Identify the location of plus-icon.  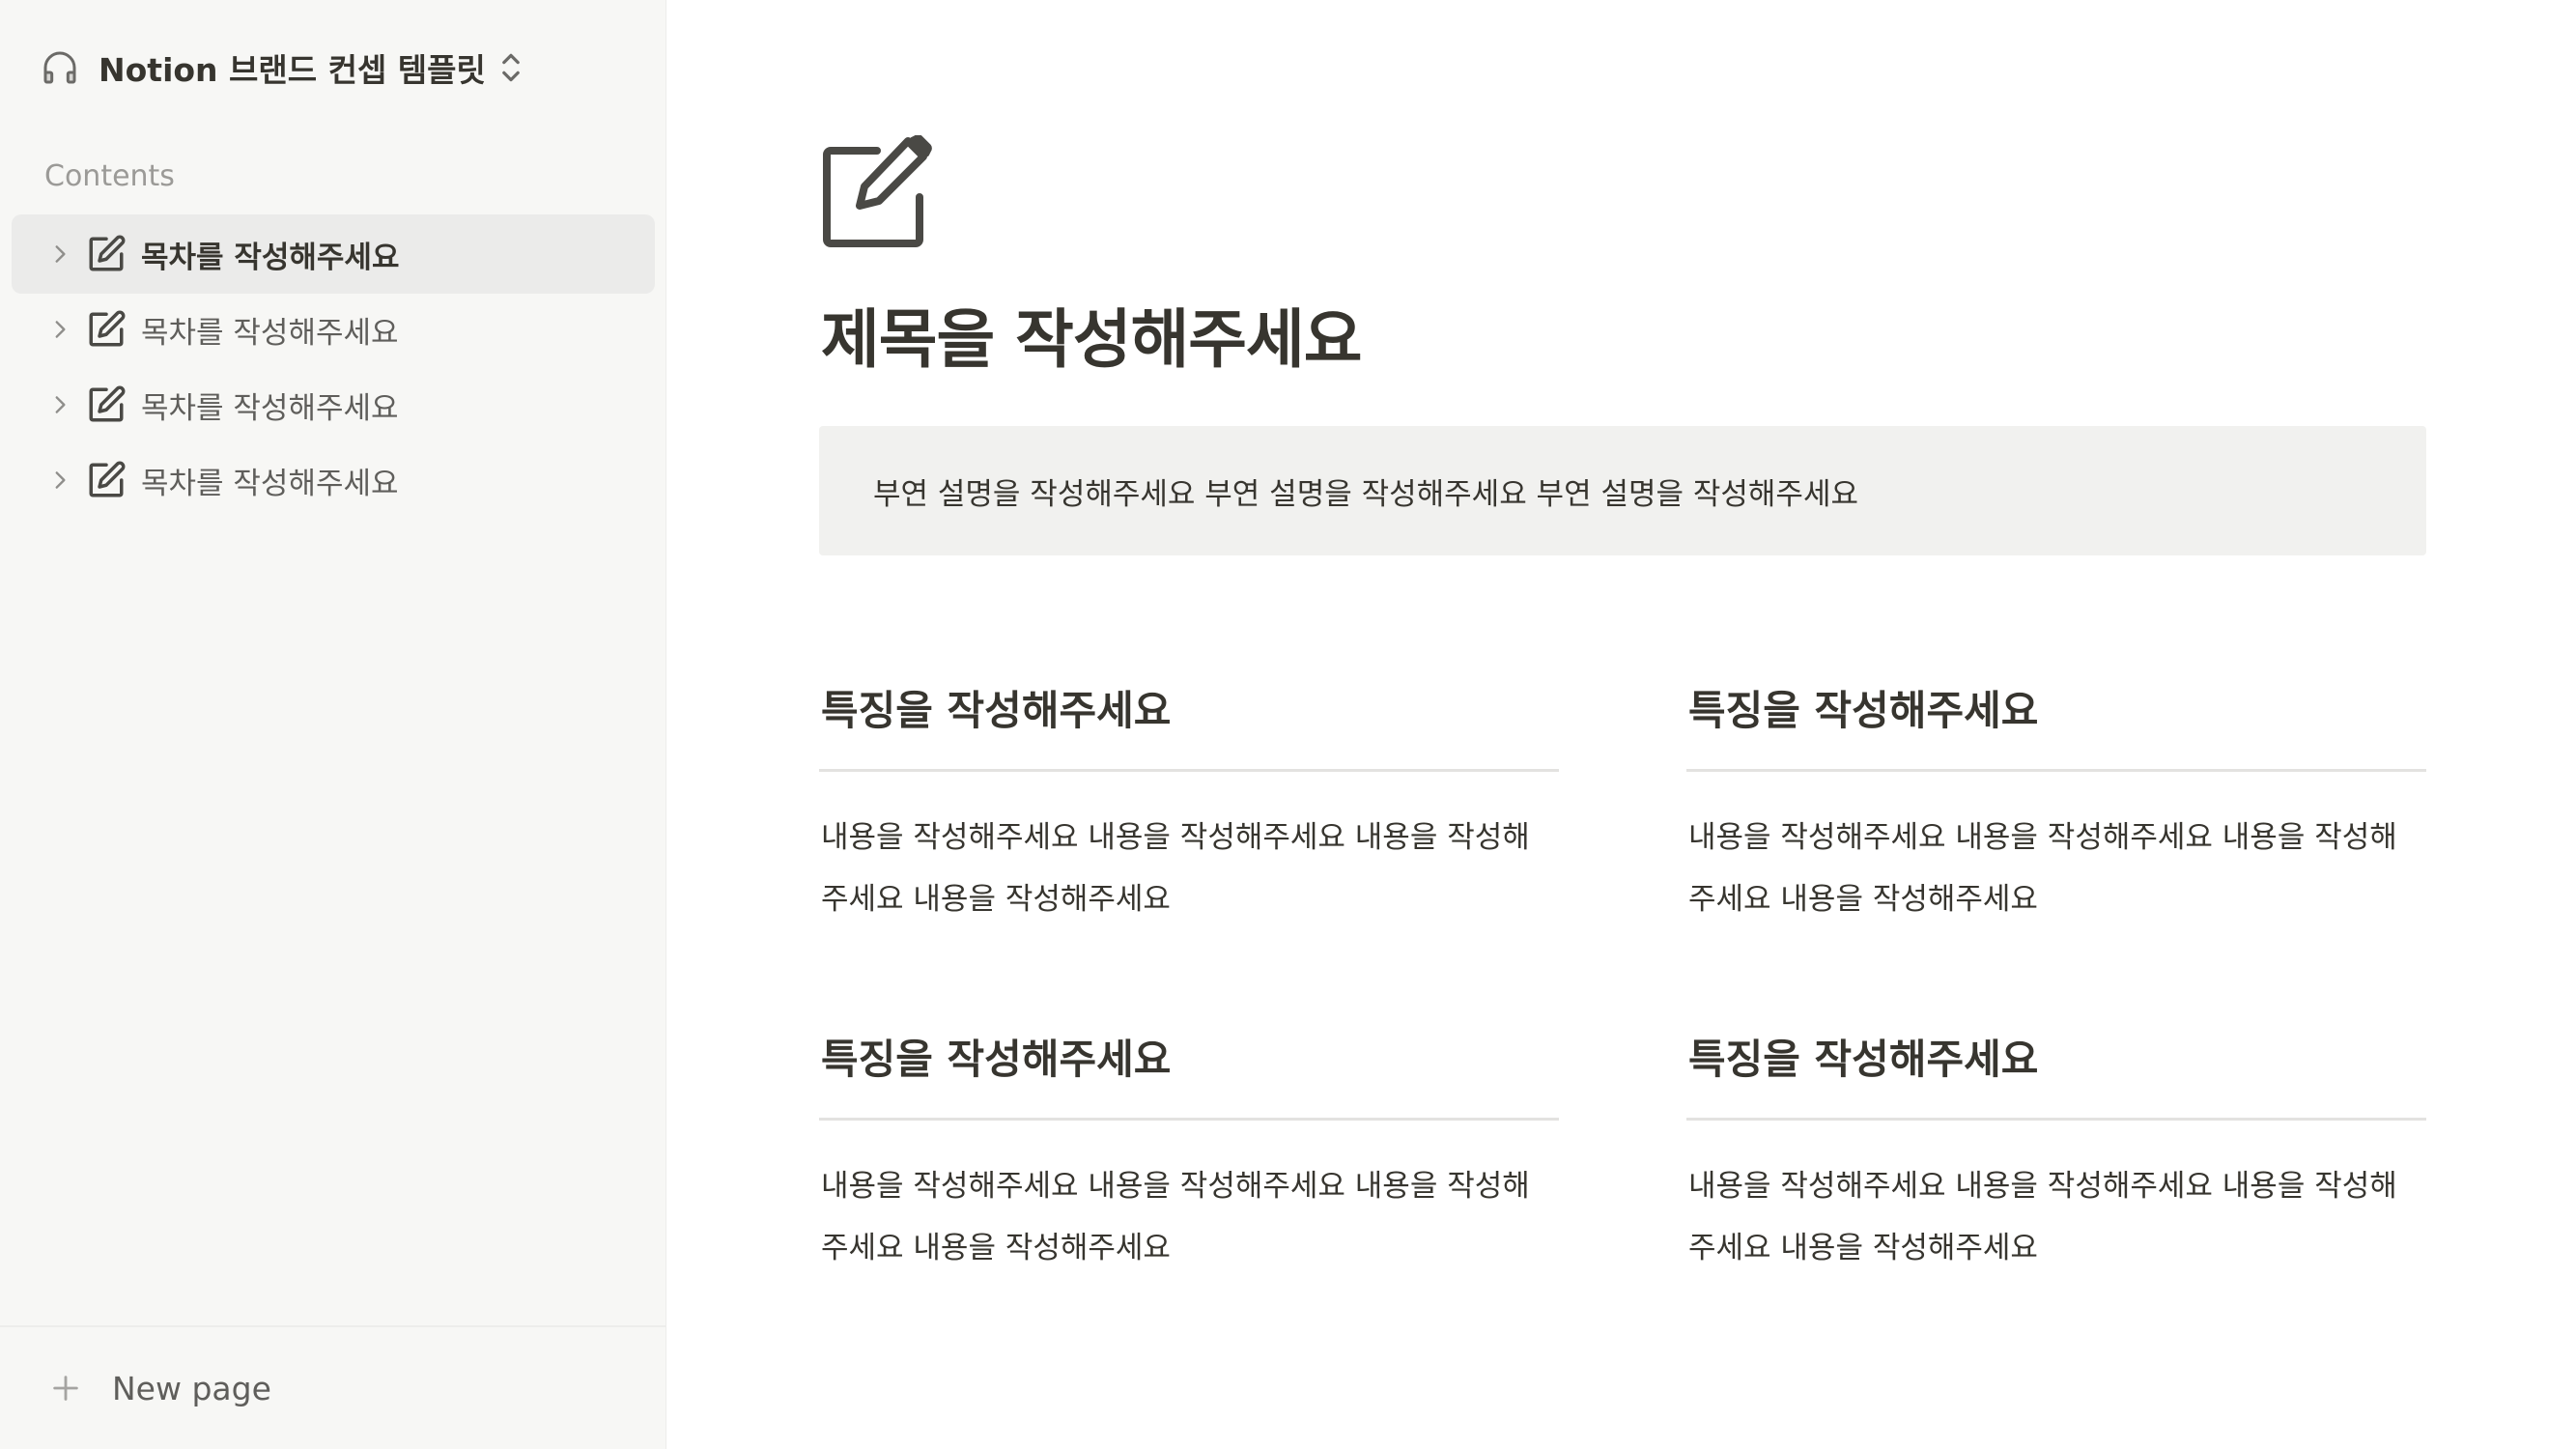
(65, 1388).